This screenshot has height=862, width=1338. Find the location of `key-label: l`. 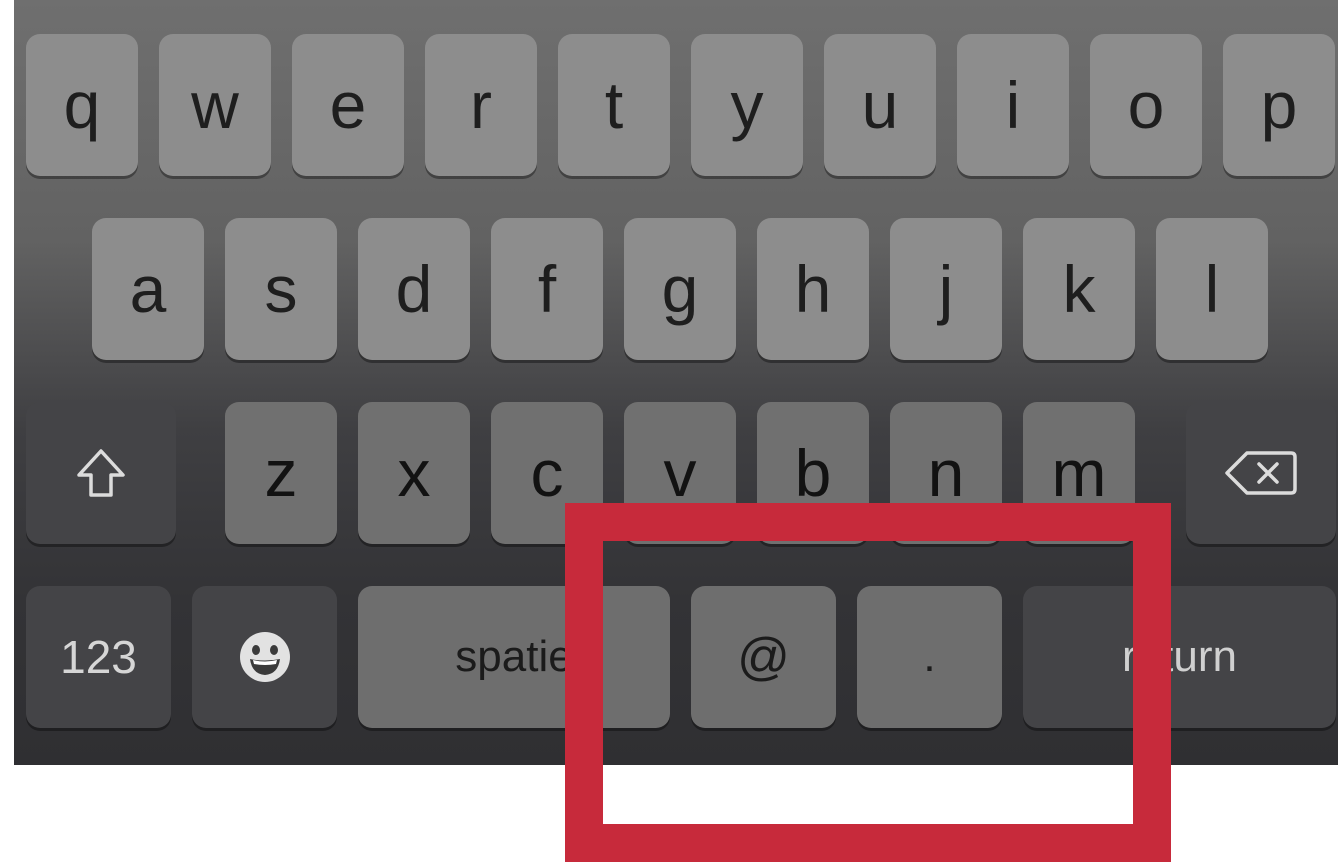

key-label: l is located at coordinates (1212, 289).